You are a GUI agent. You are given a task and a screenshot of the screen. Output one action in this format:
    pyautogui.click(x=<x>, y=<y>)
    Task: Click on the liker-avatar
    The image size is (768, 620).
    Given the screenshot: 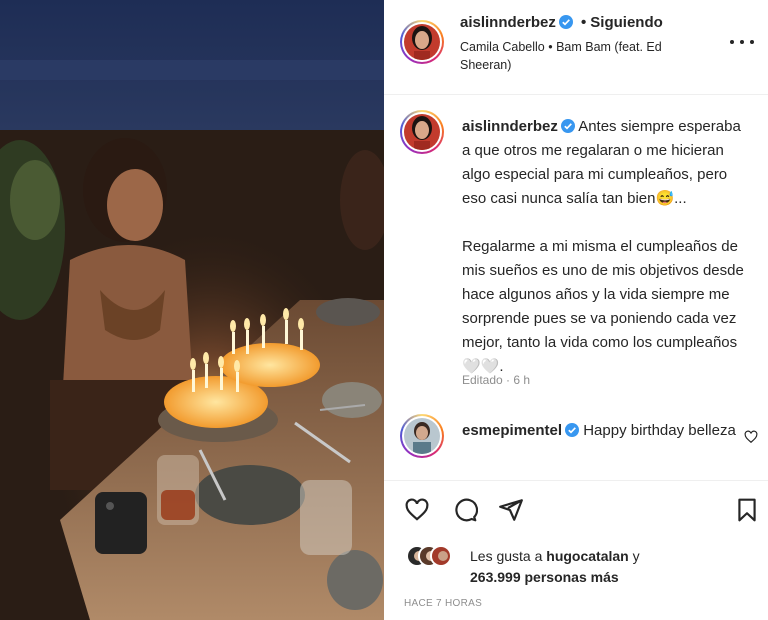 What is the action you would take?
    pyautogui.click(x=441, y=556)
    